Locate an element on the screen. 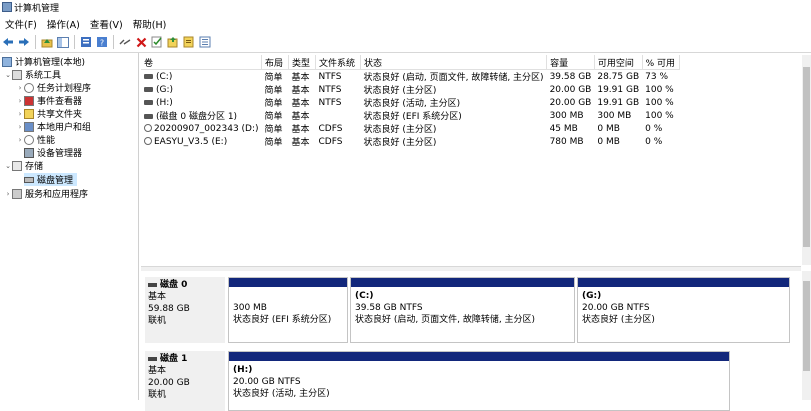 The height and width of the screenshot is (411, 811). tree-item-storage: ⌄ 存储 is located at coordinates (23, 165).